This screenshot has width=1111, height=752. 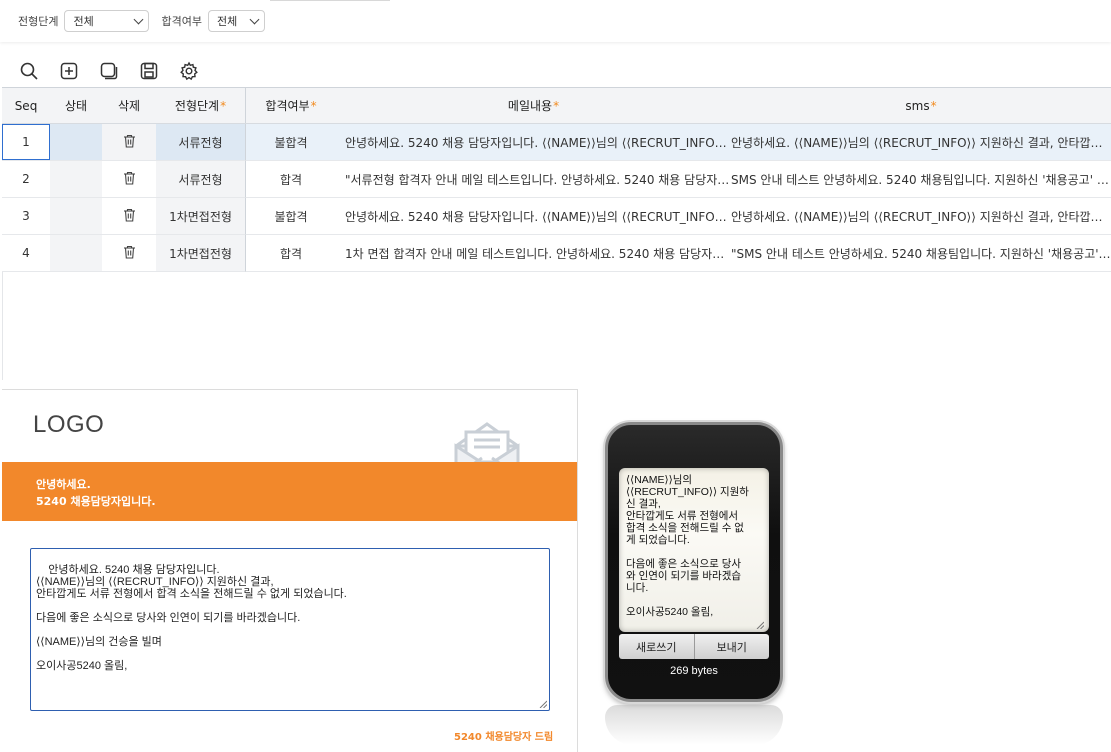 What do you see at coordinates (63, 484) in the screenshot?
I see `mail-banner-line1: 안녕하세요.` at bounding box center [63, 484].